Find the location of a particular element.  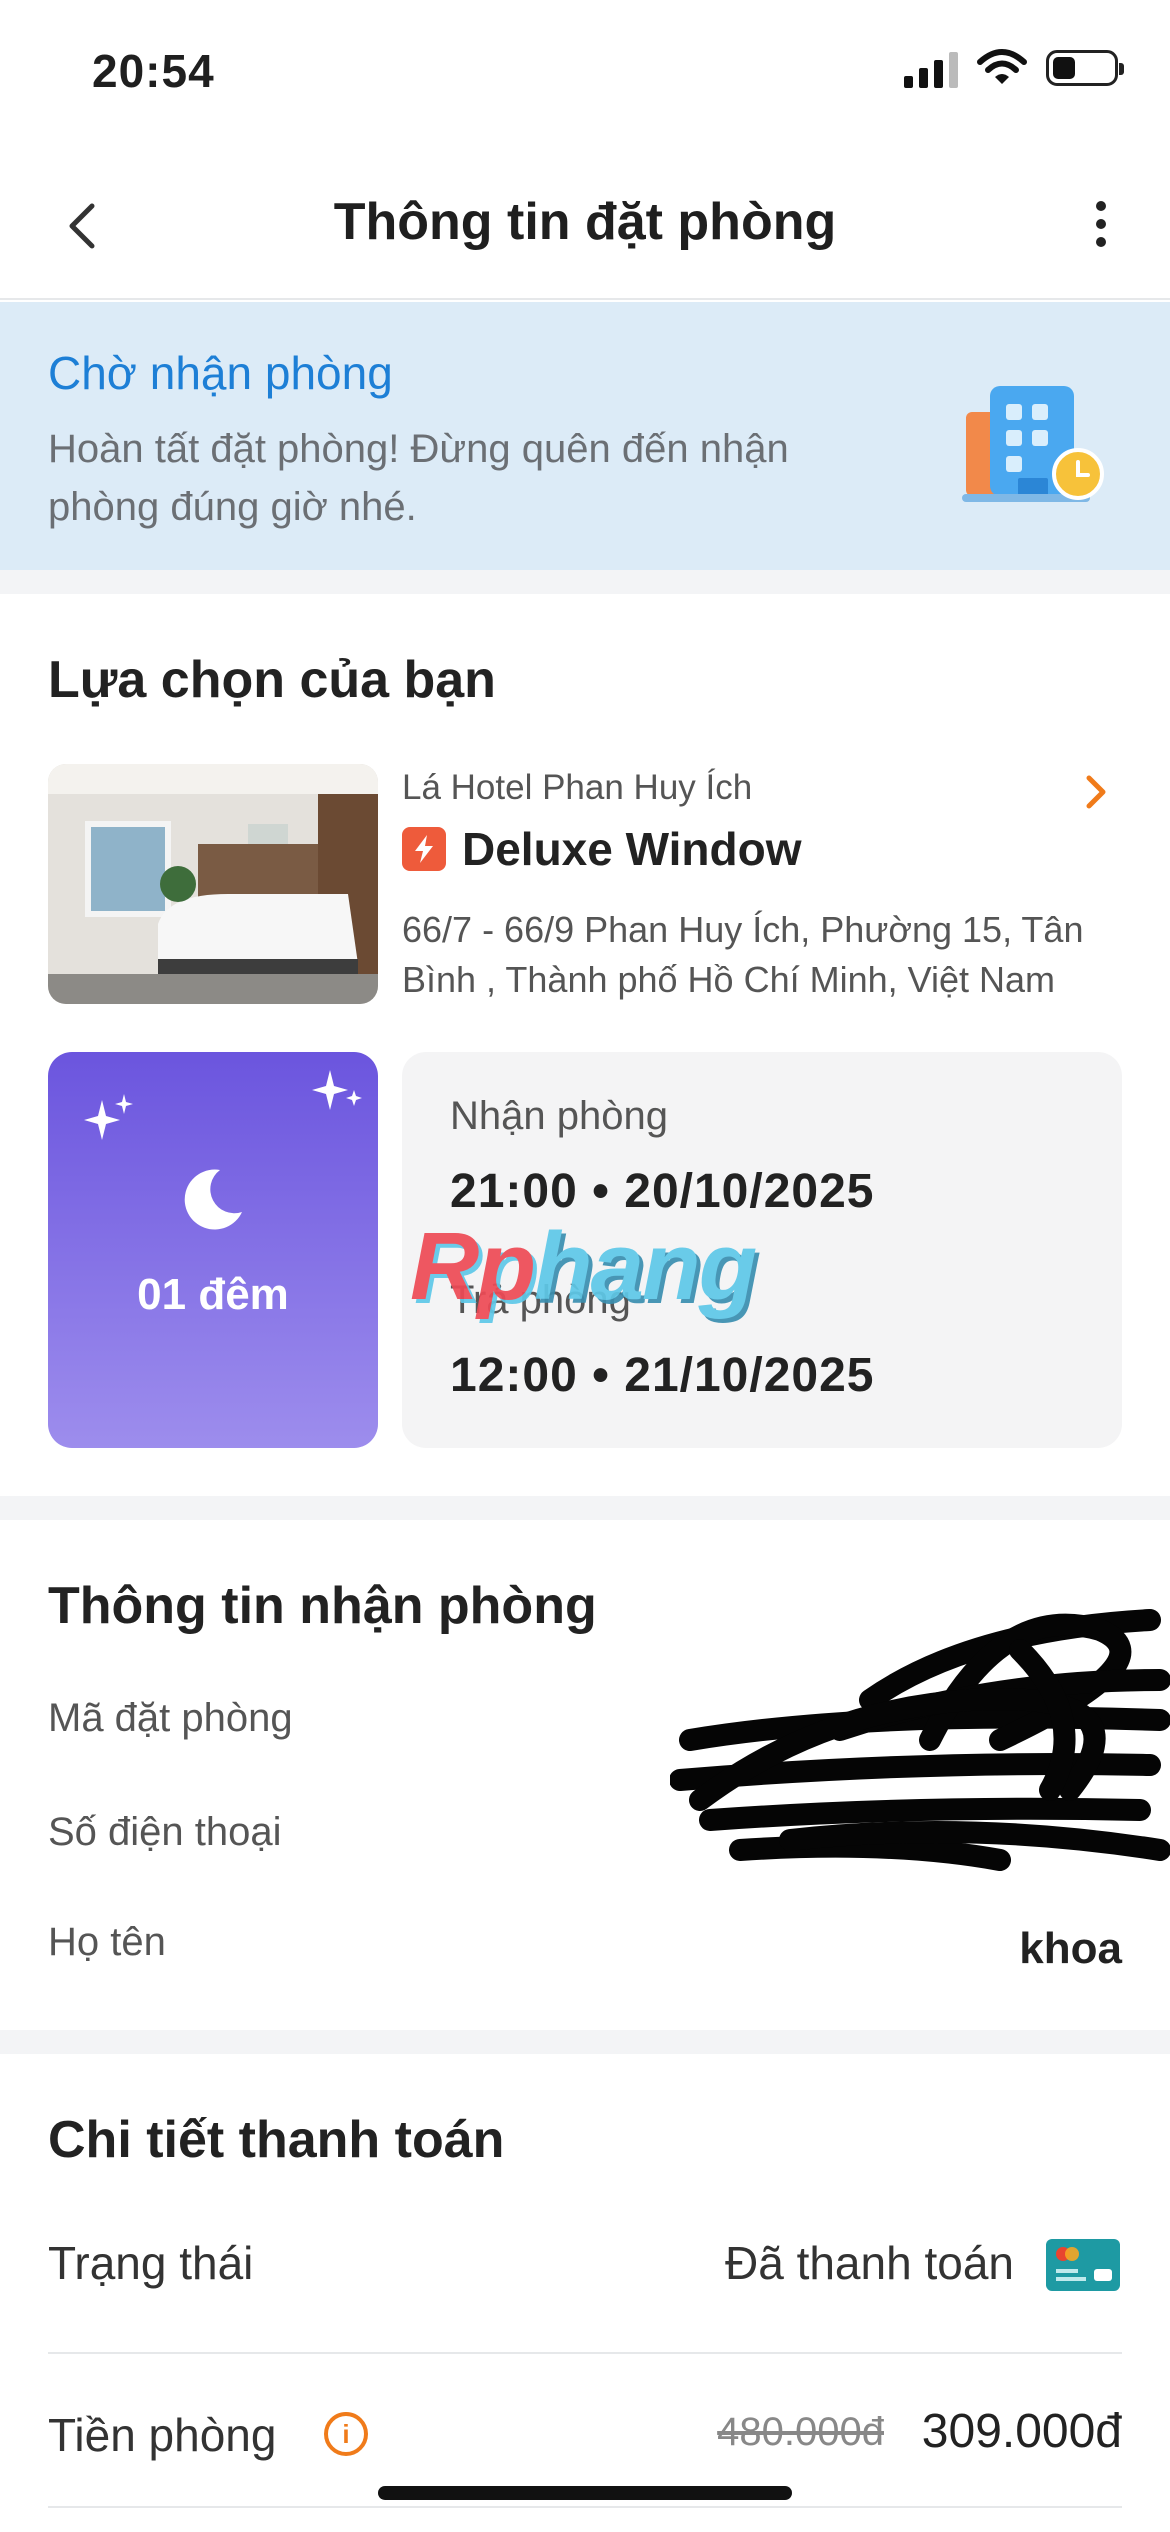

hotel-room-photo is located at coordinates (213, 884).